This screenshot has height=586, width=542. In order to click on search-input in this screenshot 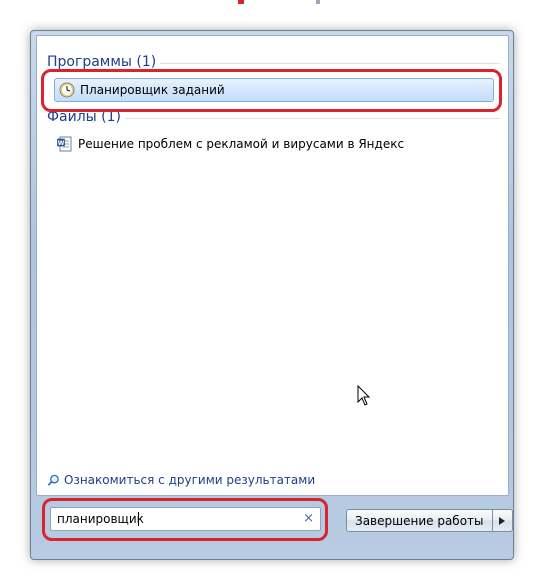, I will do `click(174, 519)`.